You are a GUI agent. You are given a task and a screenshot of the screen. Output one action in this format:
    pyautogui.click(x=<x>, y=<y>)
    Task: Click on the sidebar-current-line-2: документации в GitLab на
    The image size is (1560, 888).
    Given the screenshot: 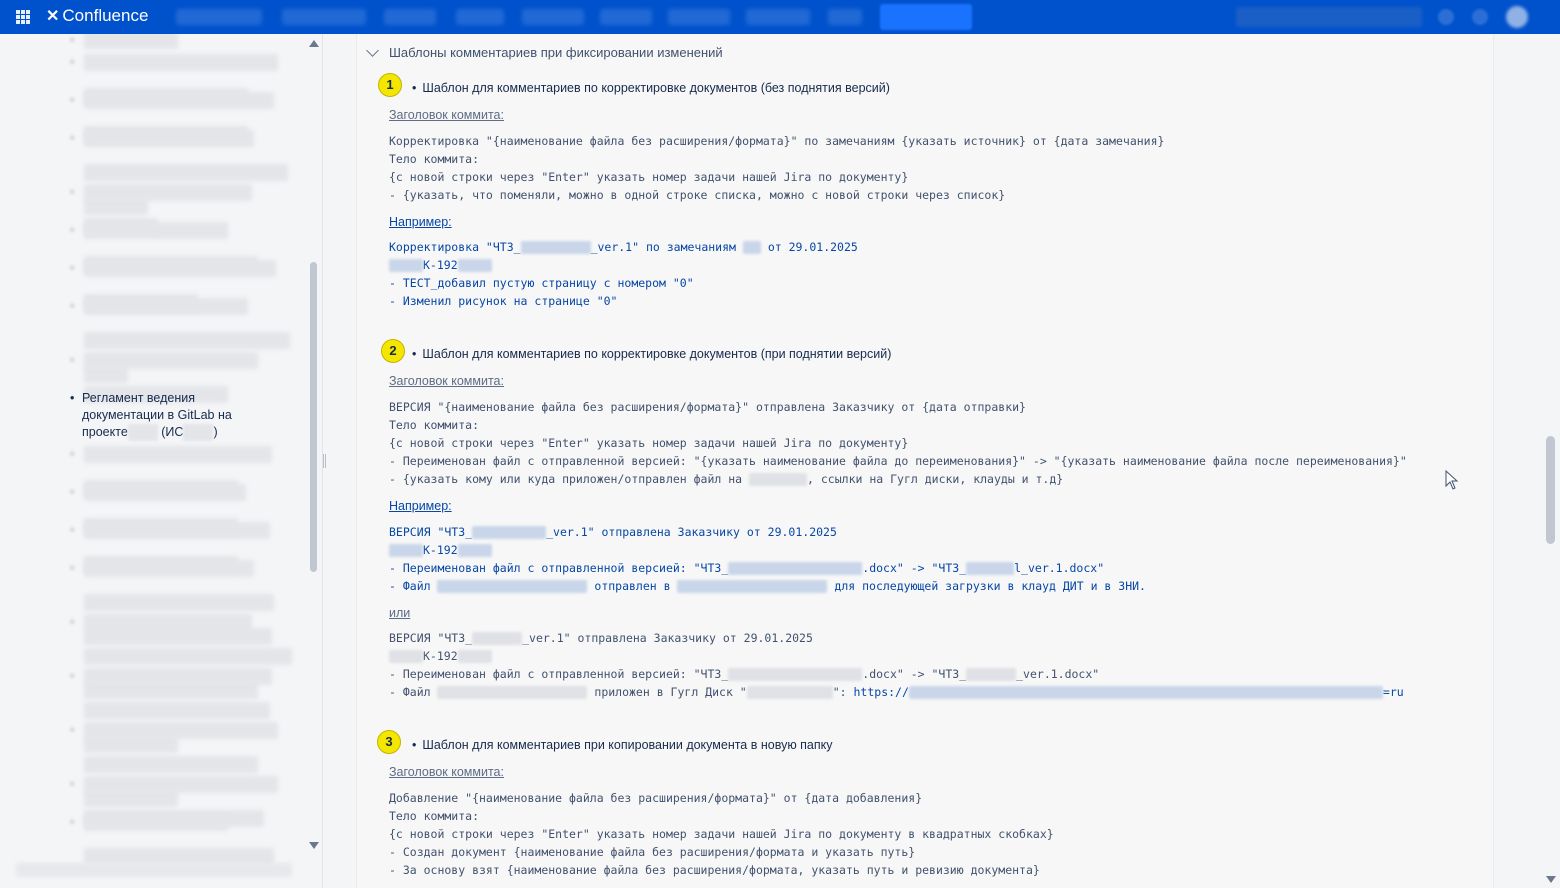 What is the action you would take?
    pyautogui.click(x=157, y=415)
    